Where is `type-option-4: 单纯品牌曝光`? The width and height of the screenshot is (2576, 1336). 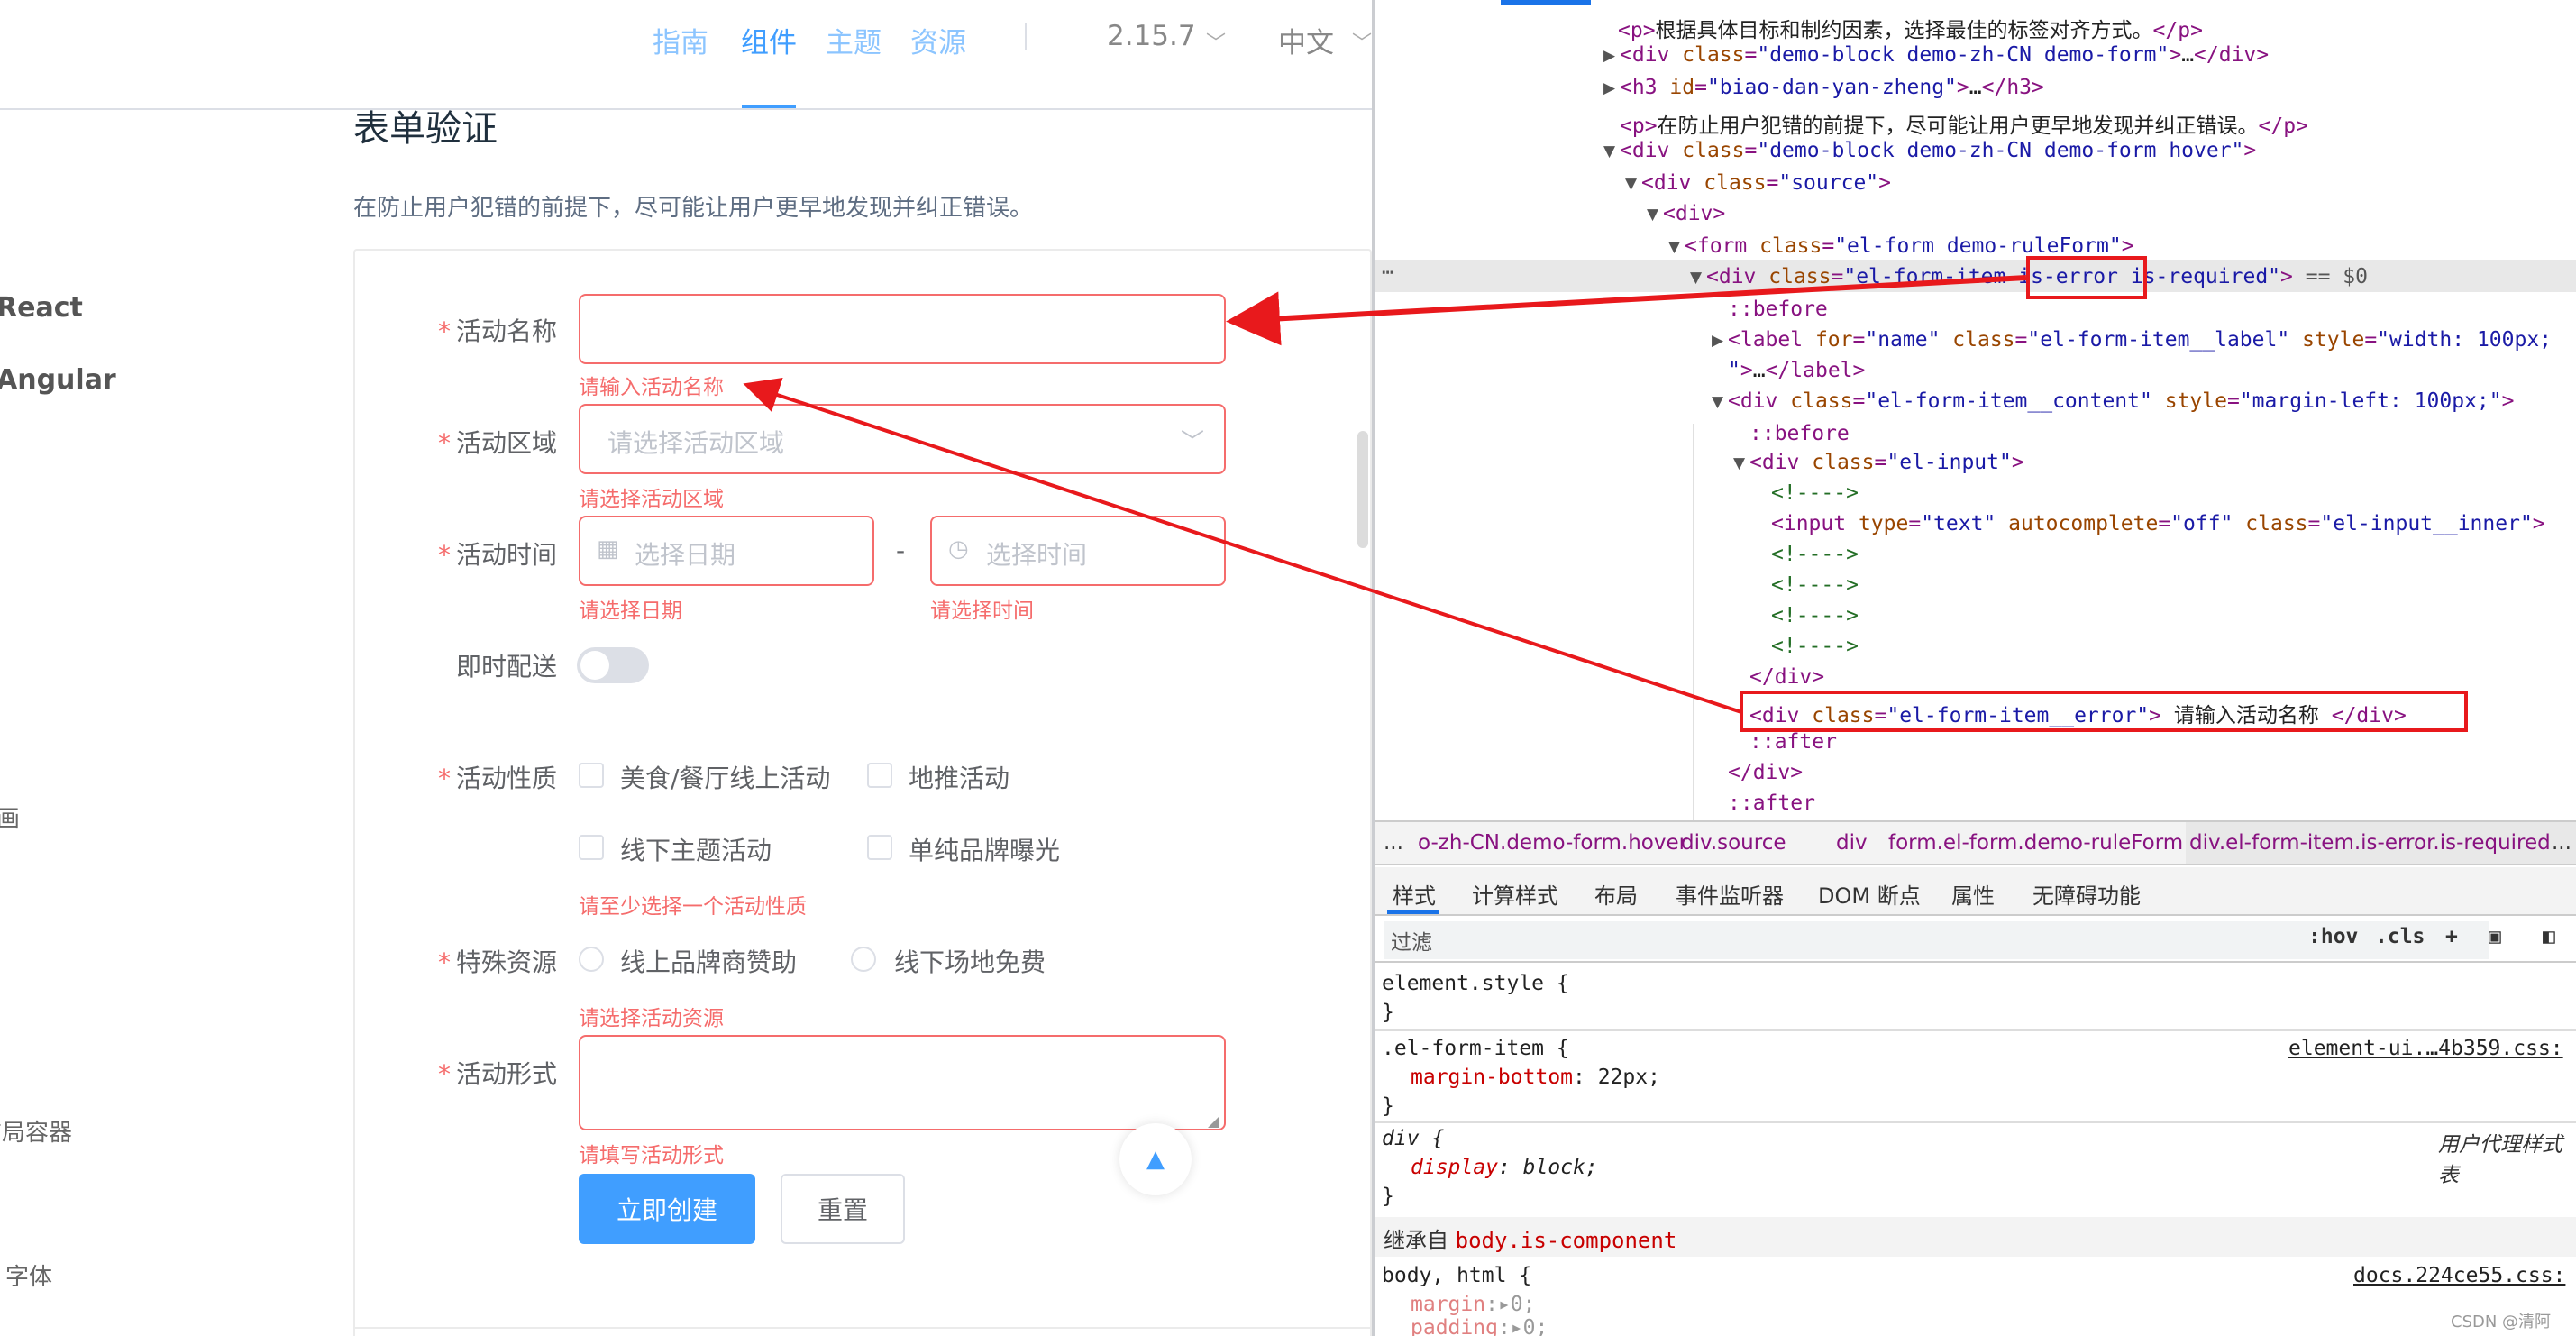
type-option-4: 单纯品牌曝光 is located at coordinates (984, 849).